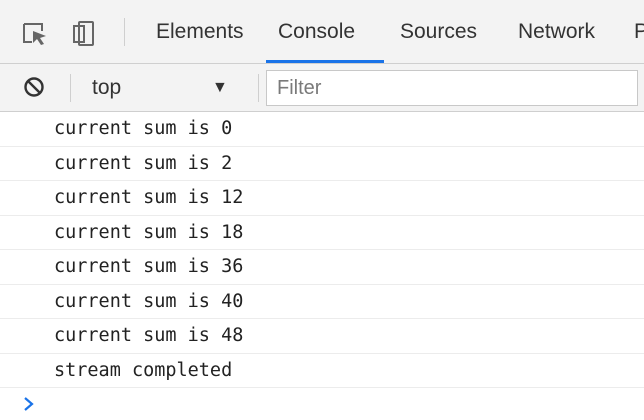 This screenshot has height=420, width=644. I want to click on context-selector: top ▼, so click(166, 88).